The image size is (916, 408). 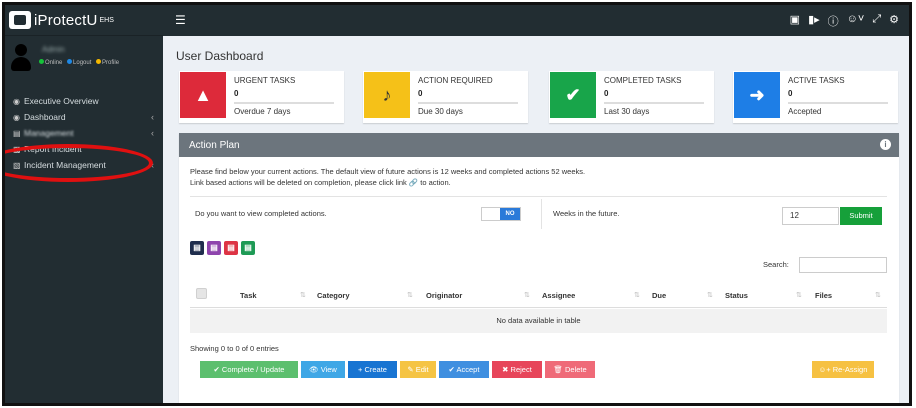 I want to click on search-input, so click(x=843, y=265).